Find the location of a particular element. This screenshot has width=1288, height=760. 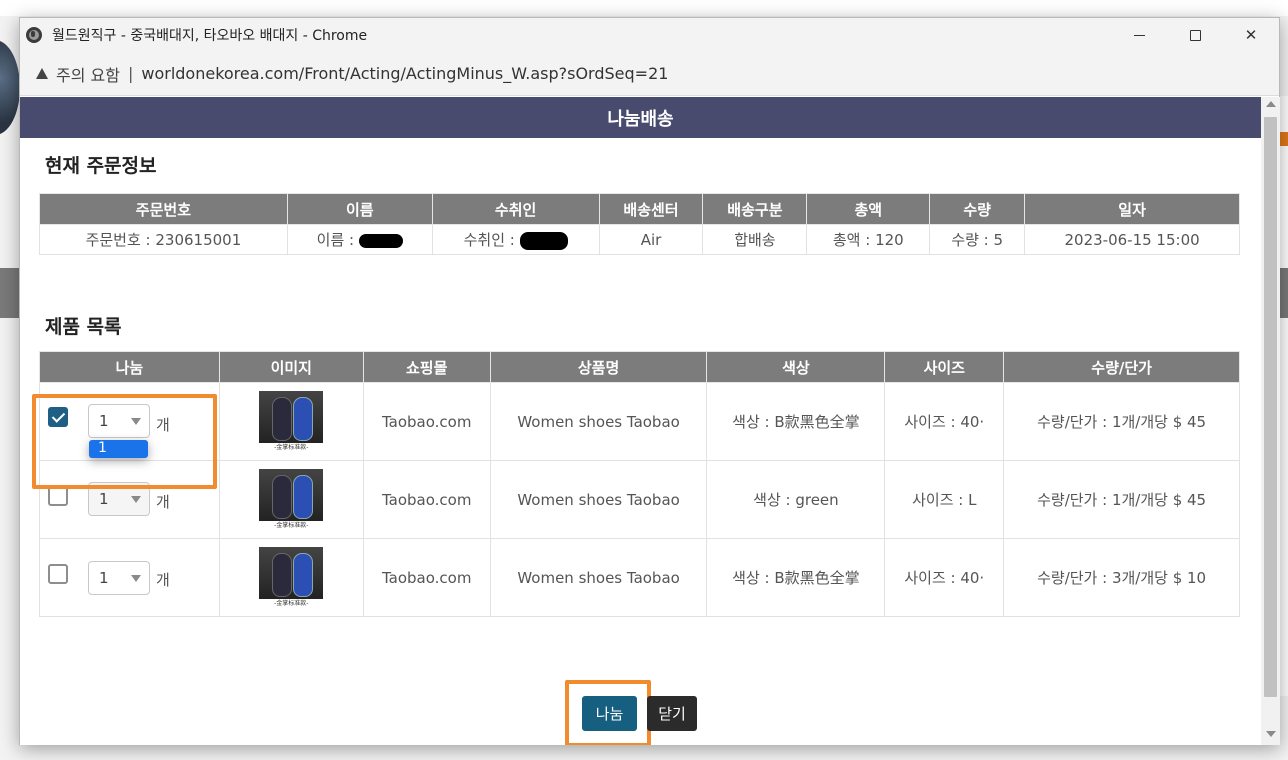

order-total: 총액 : 120 is located at coordinates (868, 239).